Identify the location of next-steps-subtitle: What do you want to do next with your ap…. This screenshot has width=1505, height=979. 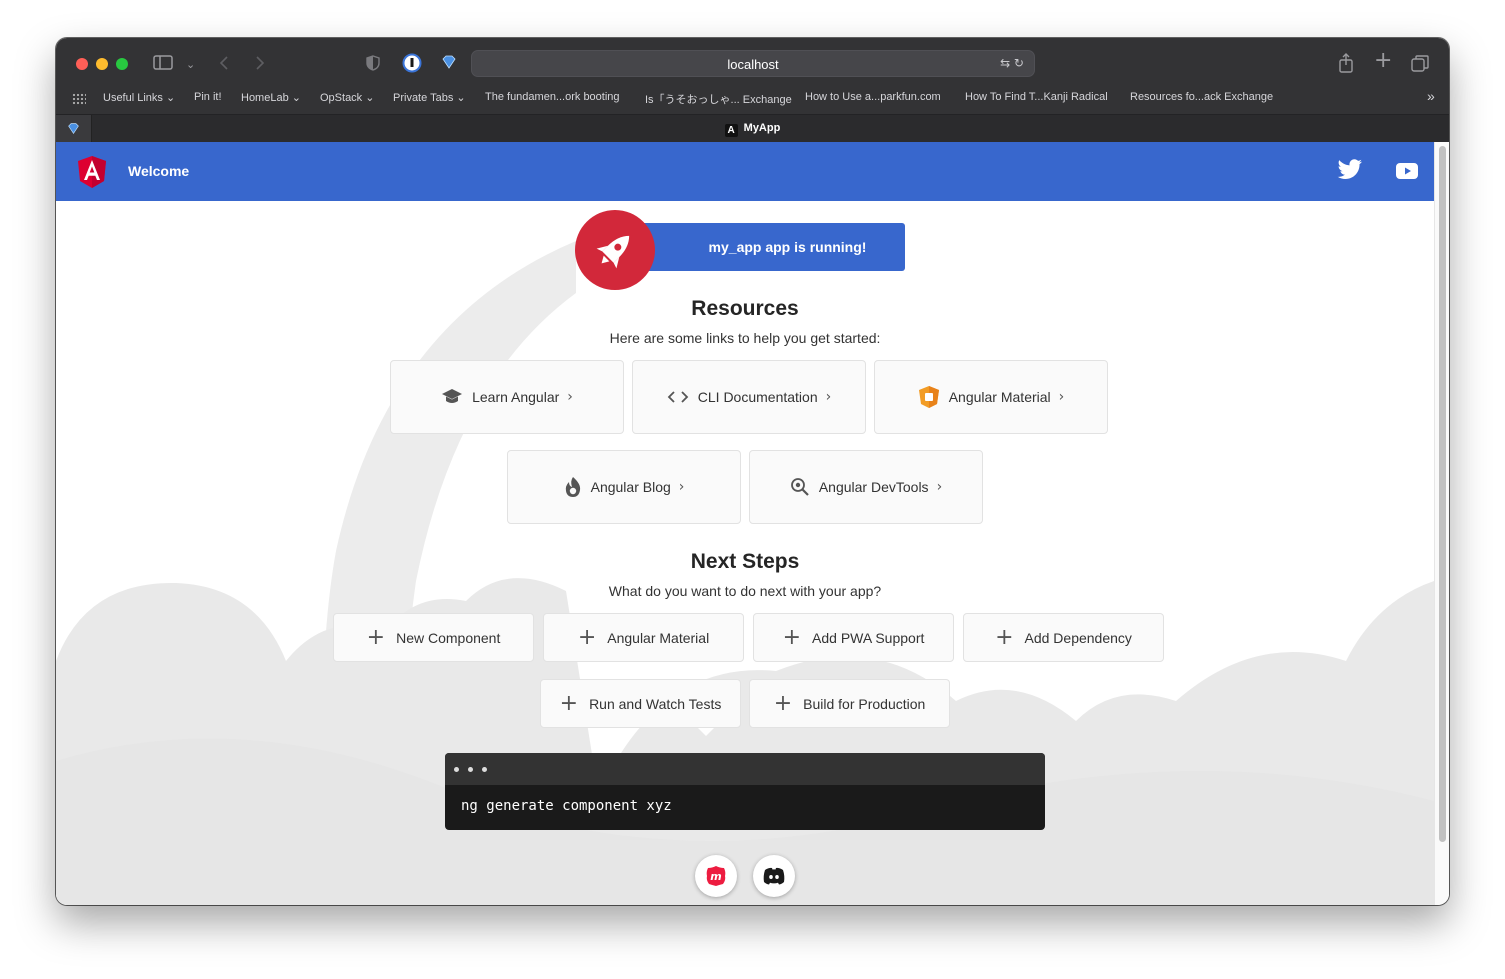
(745, 591).